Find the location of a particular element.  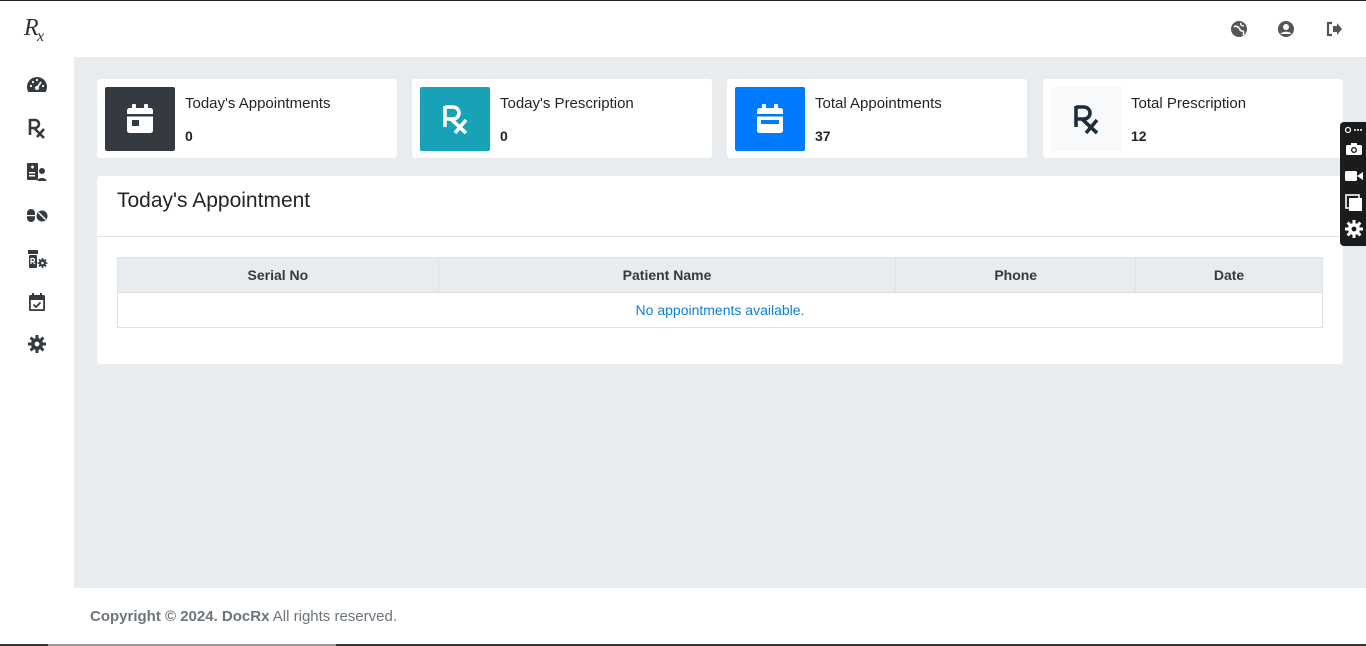

sidebar-item-medicines is located at coordinates (37, 215).